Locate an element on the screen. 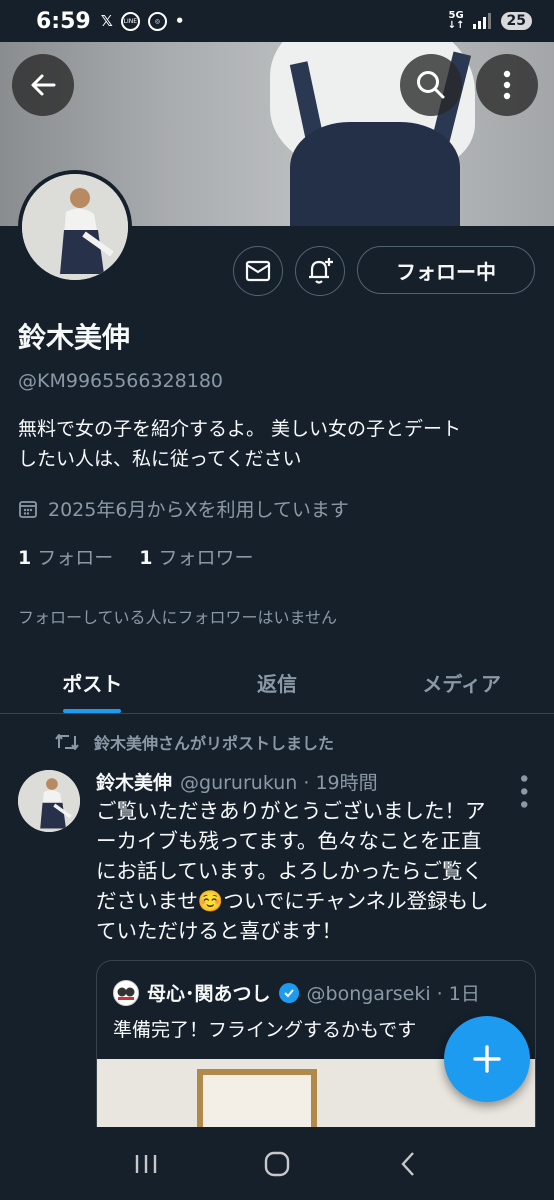  profile-handle: @KM9965566328180 is located at coordinates (121, 381).